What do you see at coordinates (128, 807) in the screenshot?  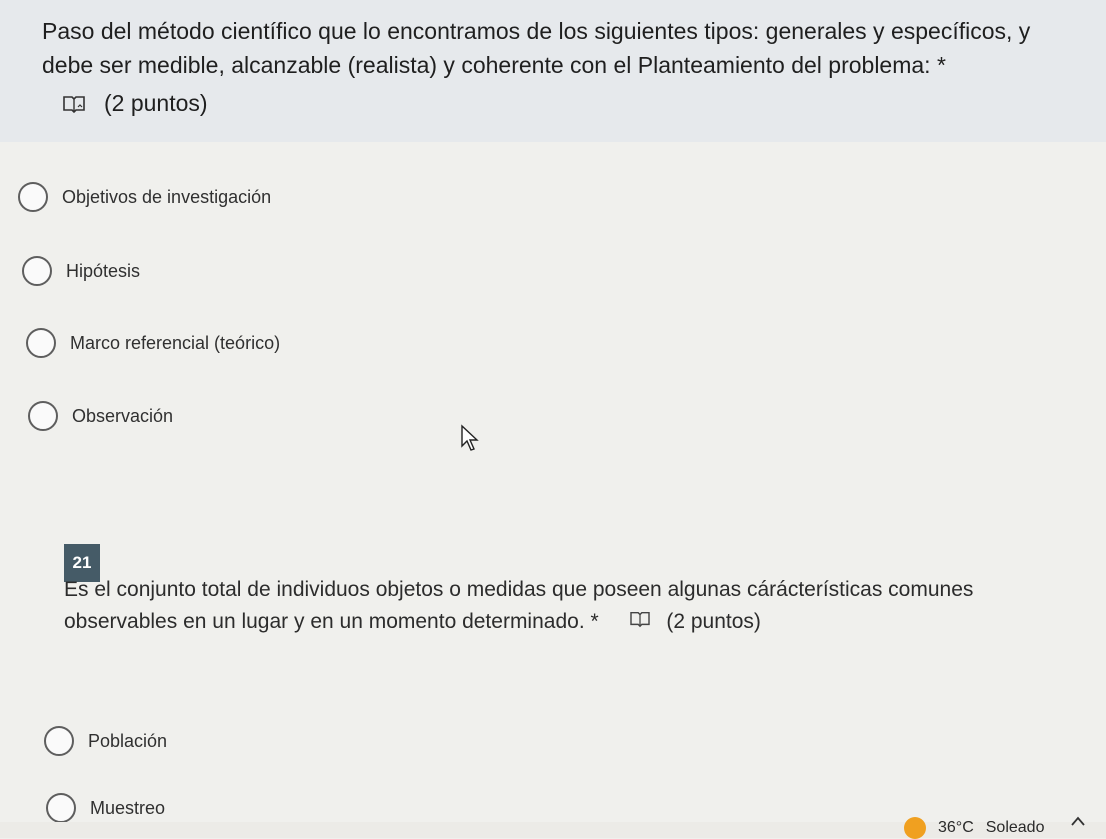 I see `option-label: Muestreo` at bounding box center [128, 807].